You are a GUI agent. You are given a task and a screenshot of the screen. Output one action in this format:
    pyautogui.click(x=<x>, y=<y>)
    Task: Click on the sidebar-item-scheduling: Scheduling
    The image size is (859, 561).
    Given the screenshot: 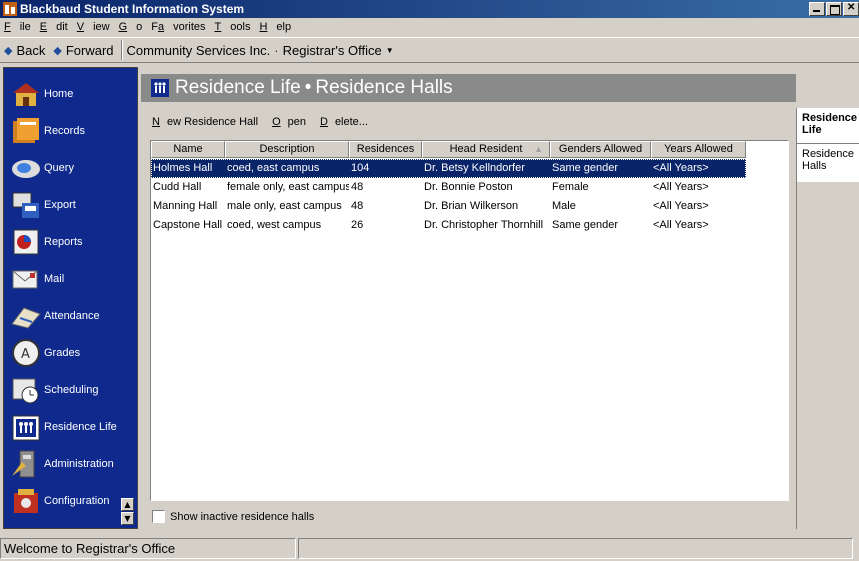 What is the action you would take?
    pyautogui.click(x=54, y=390)
    